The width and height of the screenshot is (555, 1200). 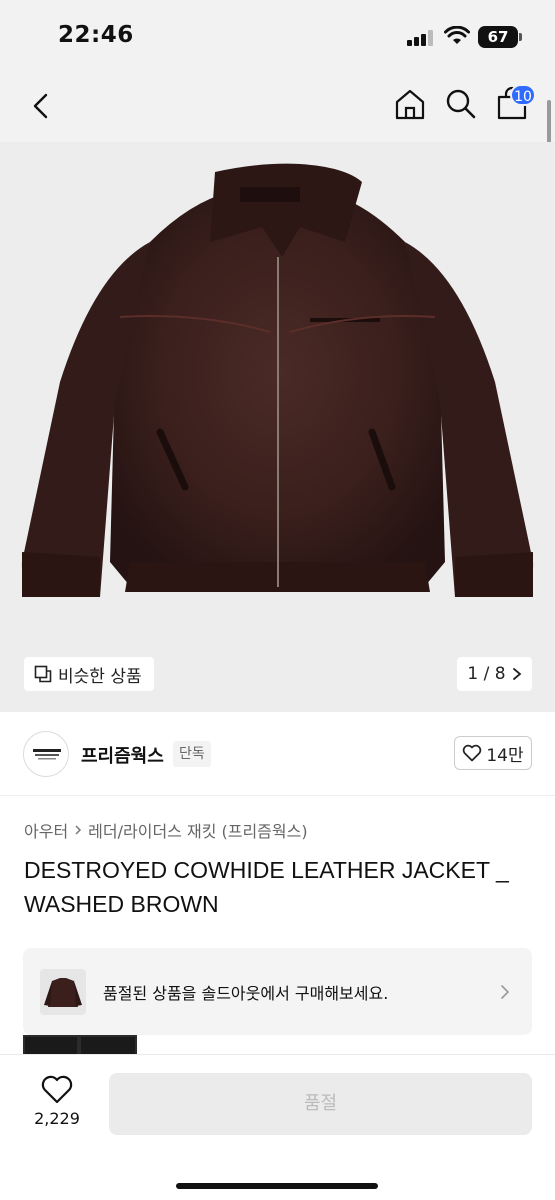 I want to click on home-icon, so click(x=410, y=104).